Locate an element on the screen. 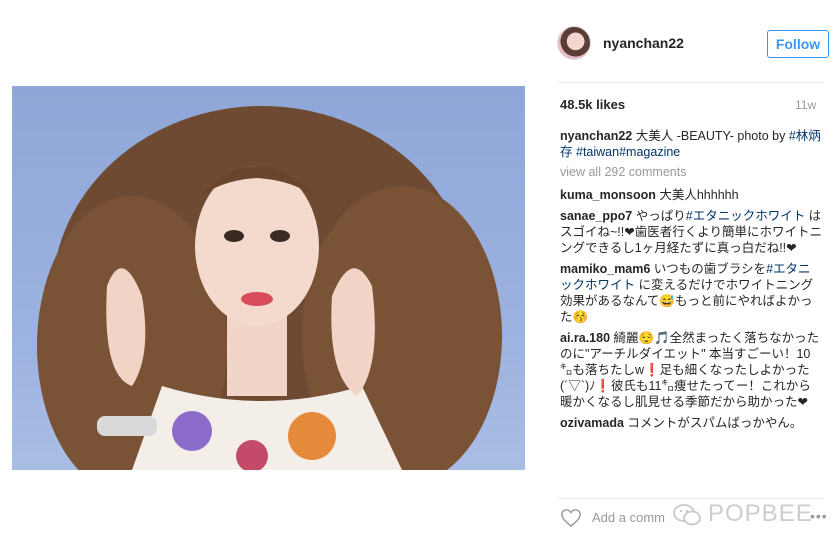  hashtag-link: #taiwan is located at coordinates (597, 152).